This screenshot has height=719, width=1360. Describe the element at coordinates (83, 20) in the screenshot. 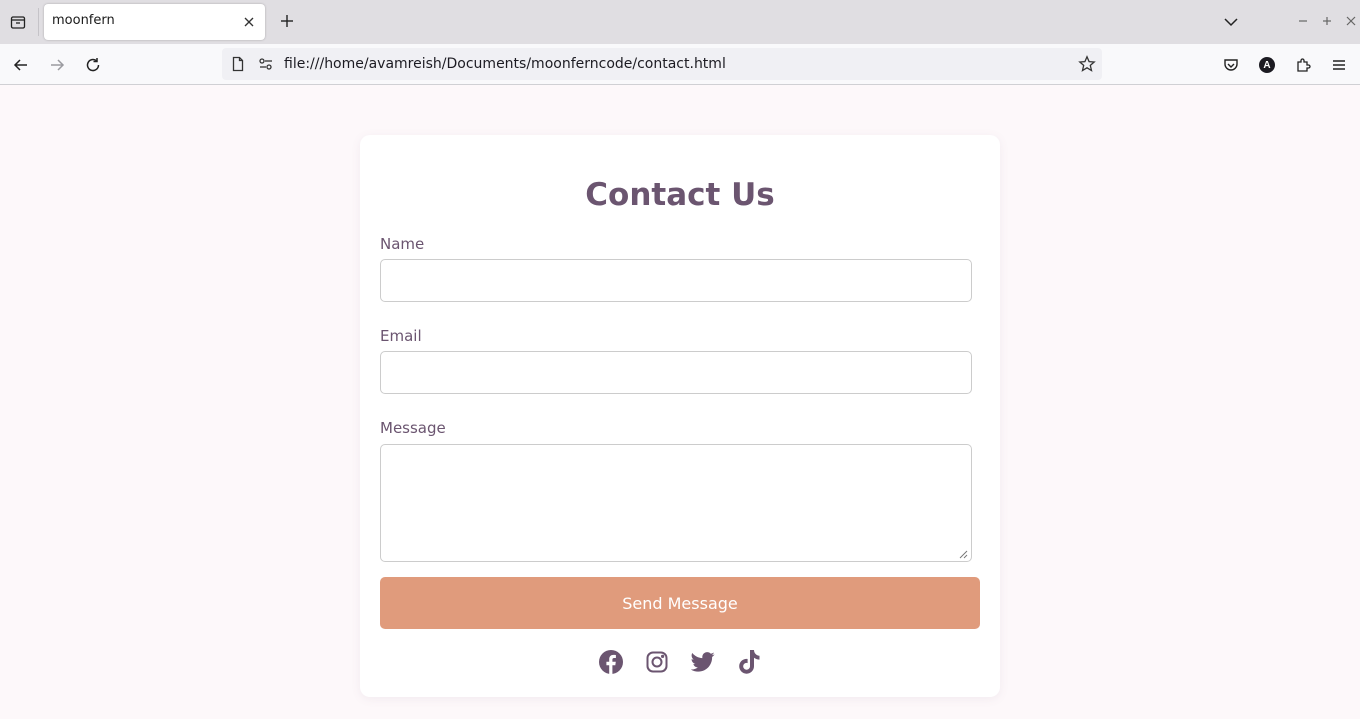

I see `tab-title: moonfern` at that location.